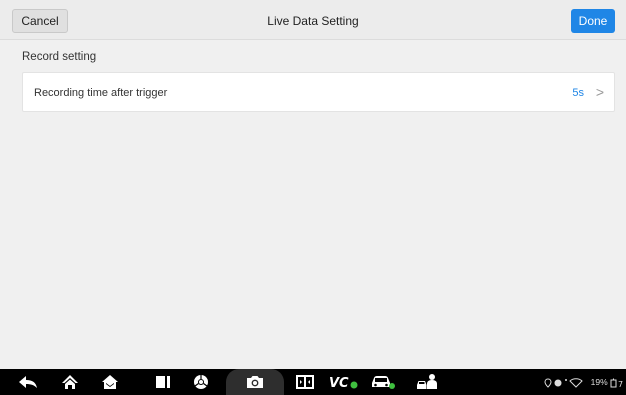 The image size is (626, 395). Describe the element at coordinates (201, 382) in the screenshot. I see `chrome-icon` at that location.